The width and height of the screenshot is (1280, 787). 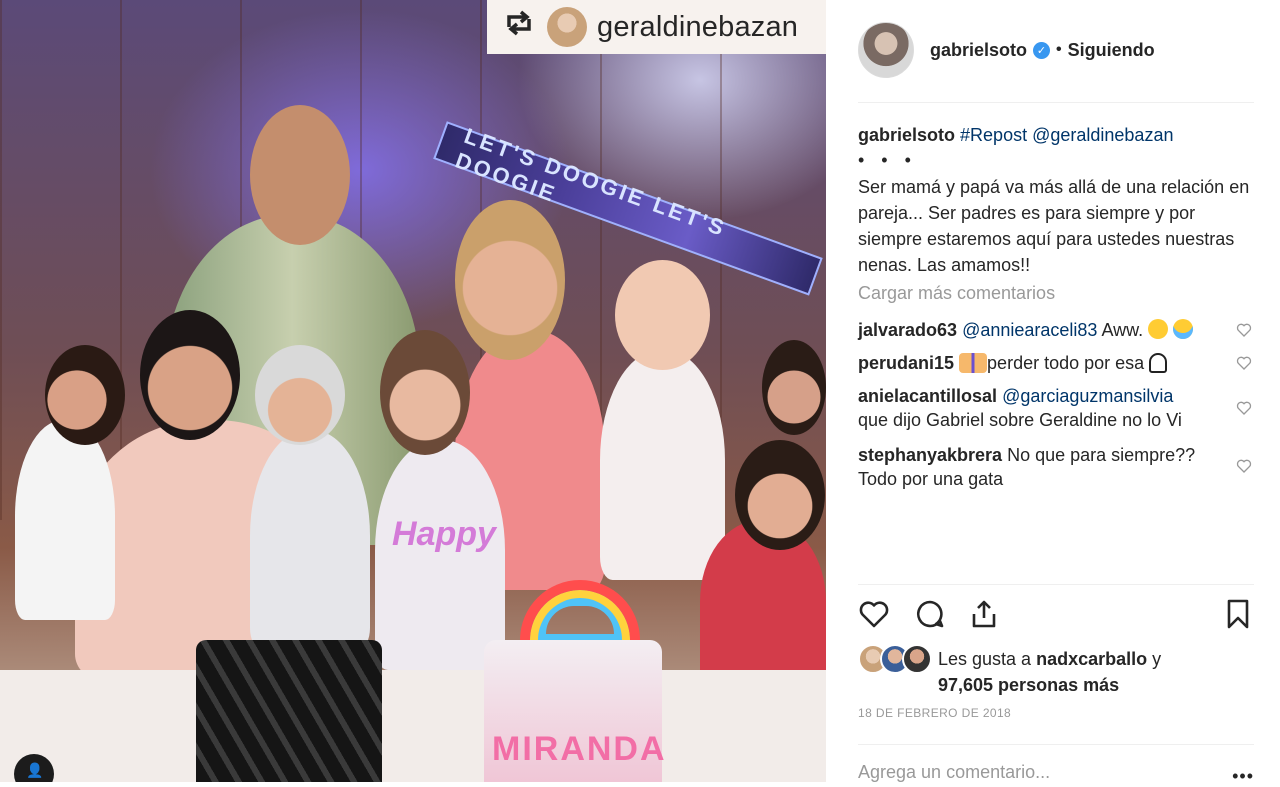 What do you see at coordinates (698, 26) in the screenshot?
I see `repost-username: geraldinebazan` at bounding box center [698, 26].